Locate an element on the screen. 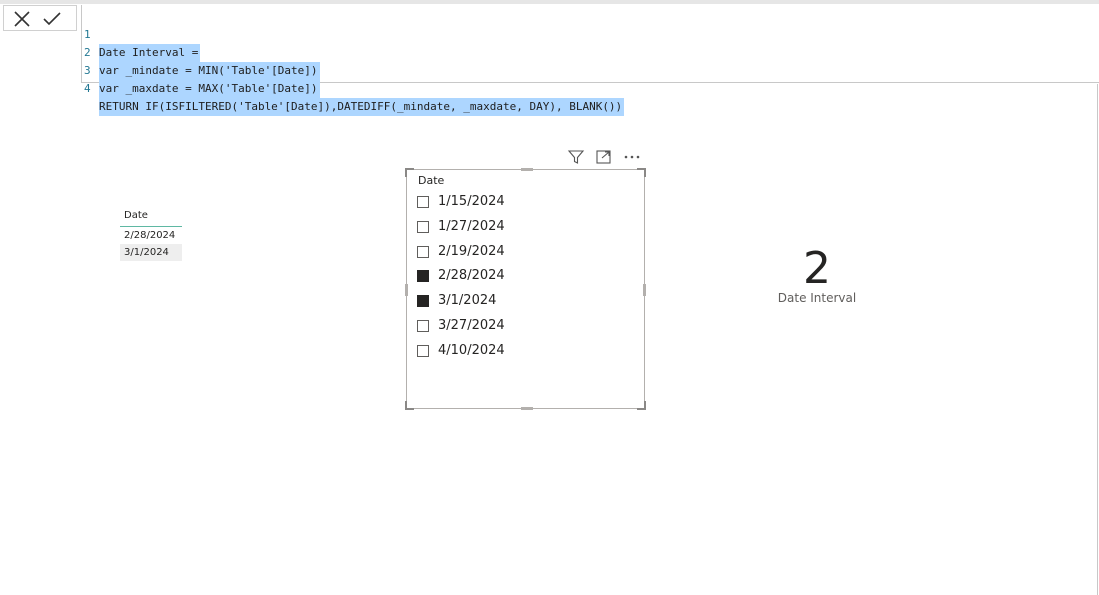 The width and height of the screenshot is (1099, 595). top-border is located at coordinates (549, 2).